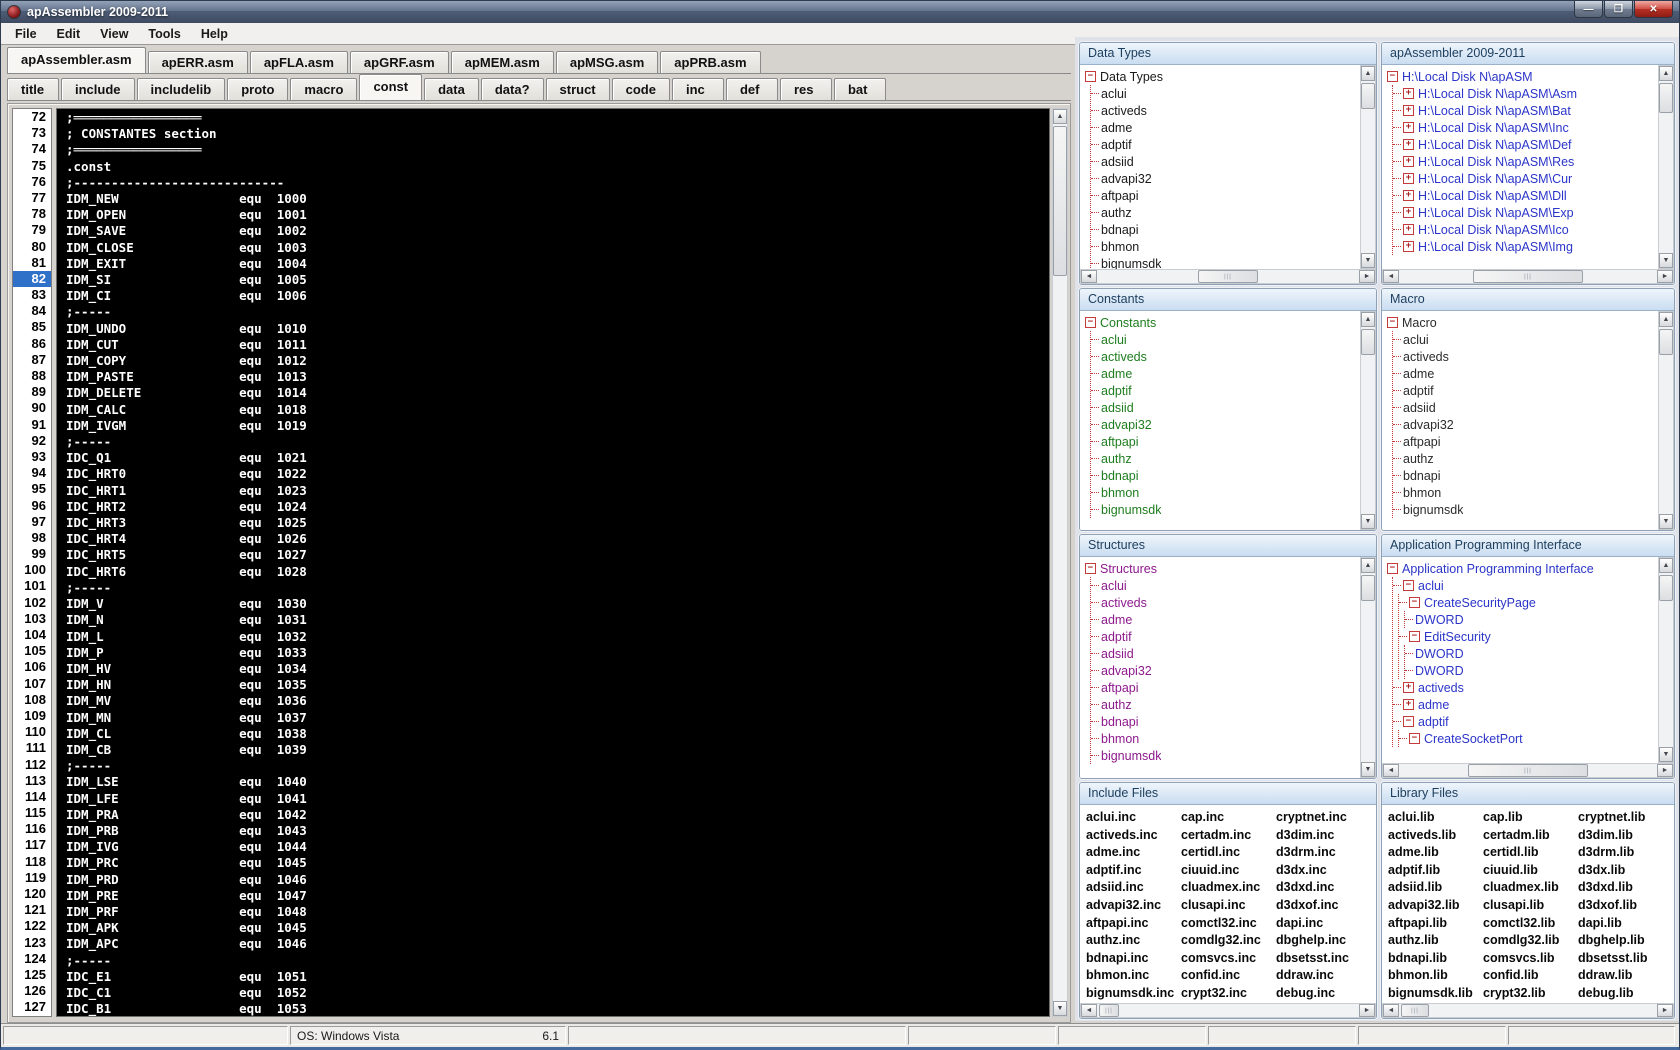 The width and height of the screenshot is (1680, 1050). I want to click on gutter-line: 110, so click(32, 732).